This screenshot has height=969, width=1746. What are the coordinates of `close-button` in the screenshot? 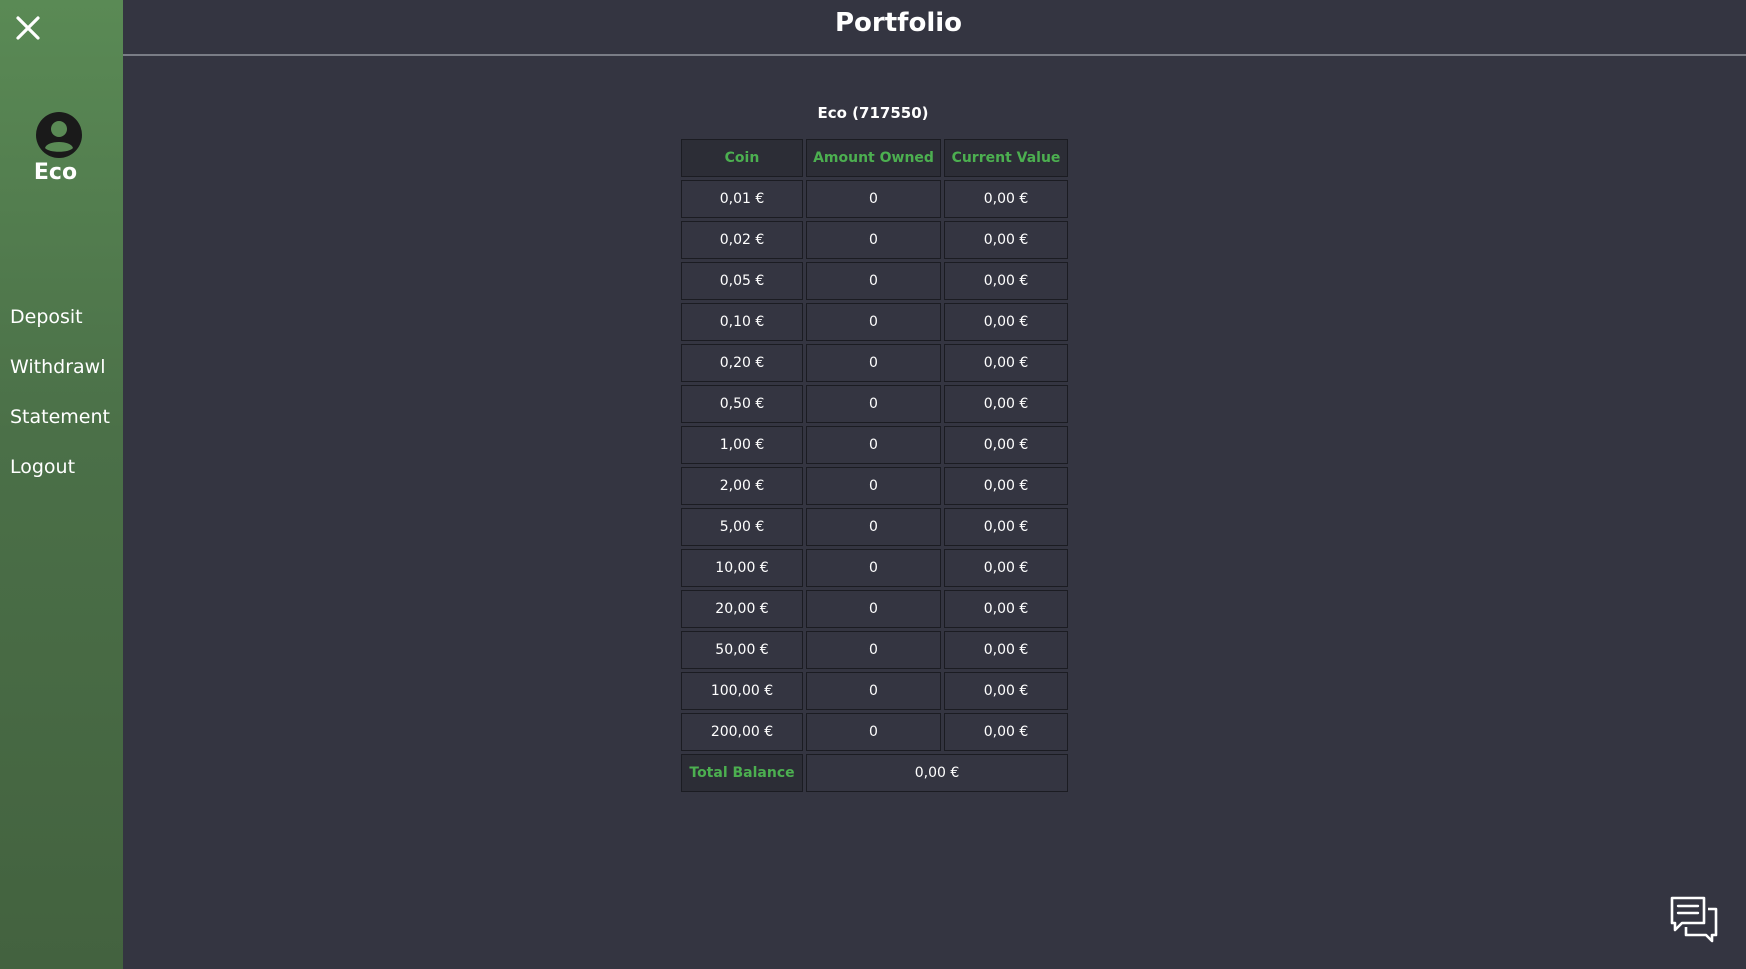 It's located at (28, 28).